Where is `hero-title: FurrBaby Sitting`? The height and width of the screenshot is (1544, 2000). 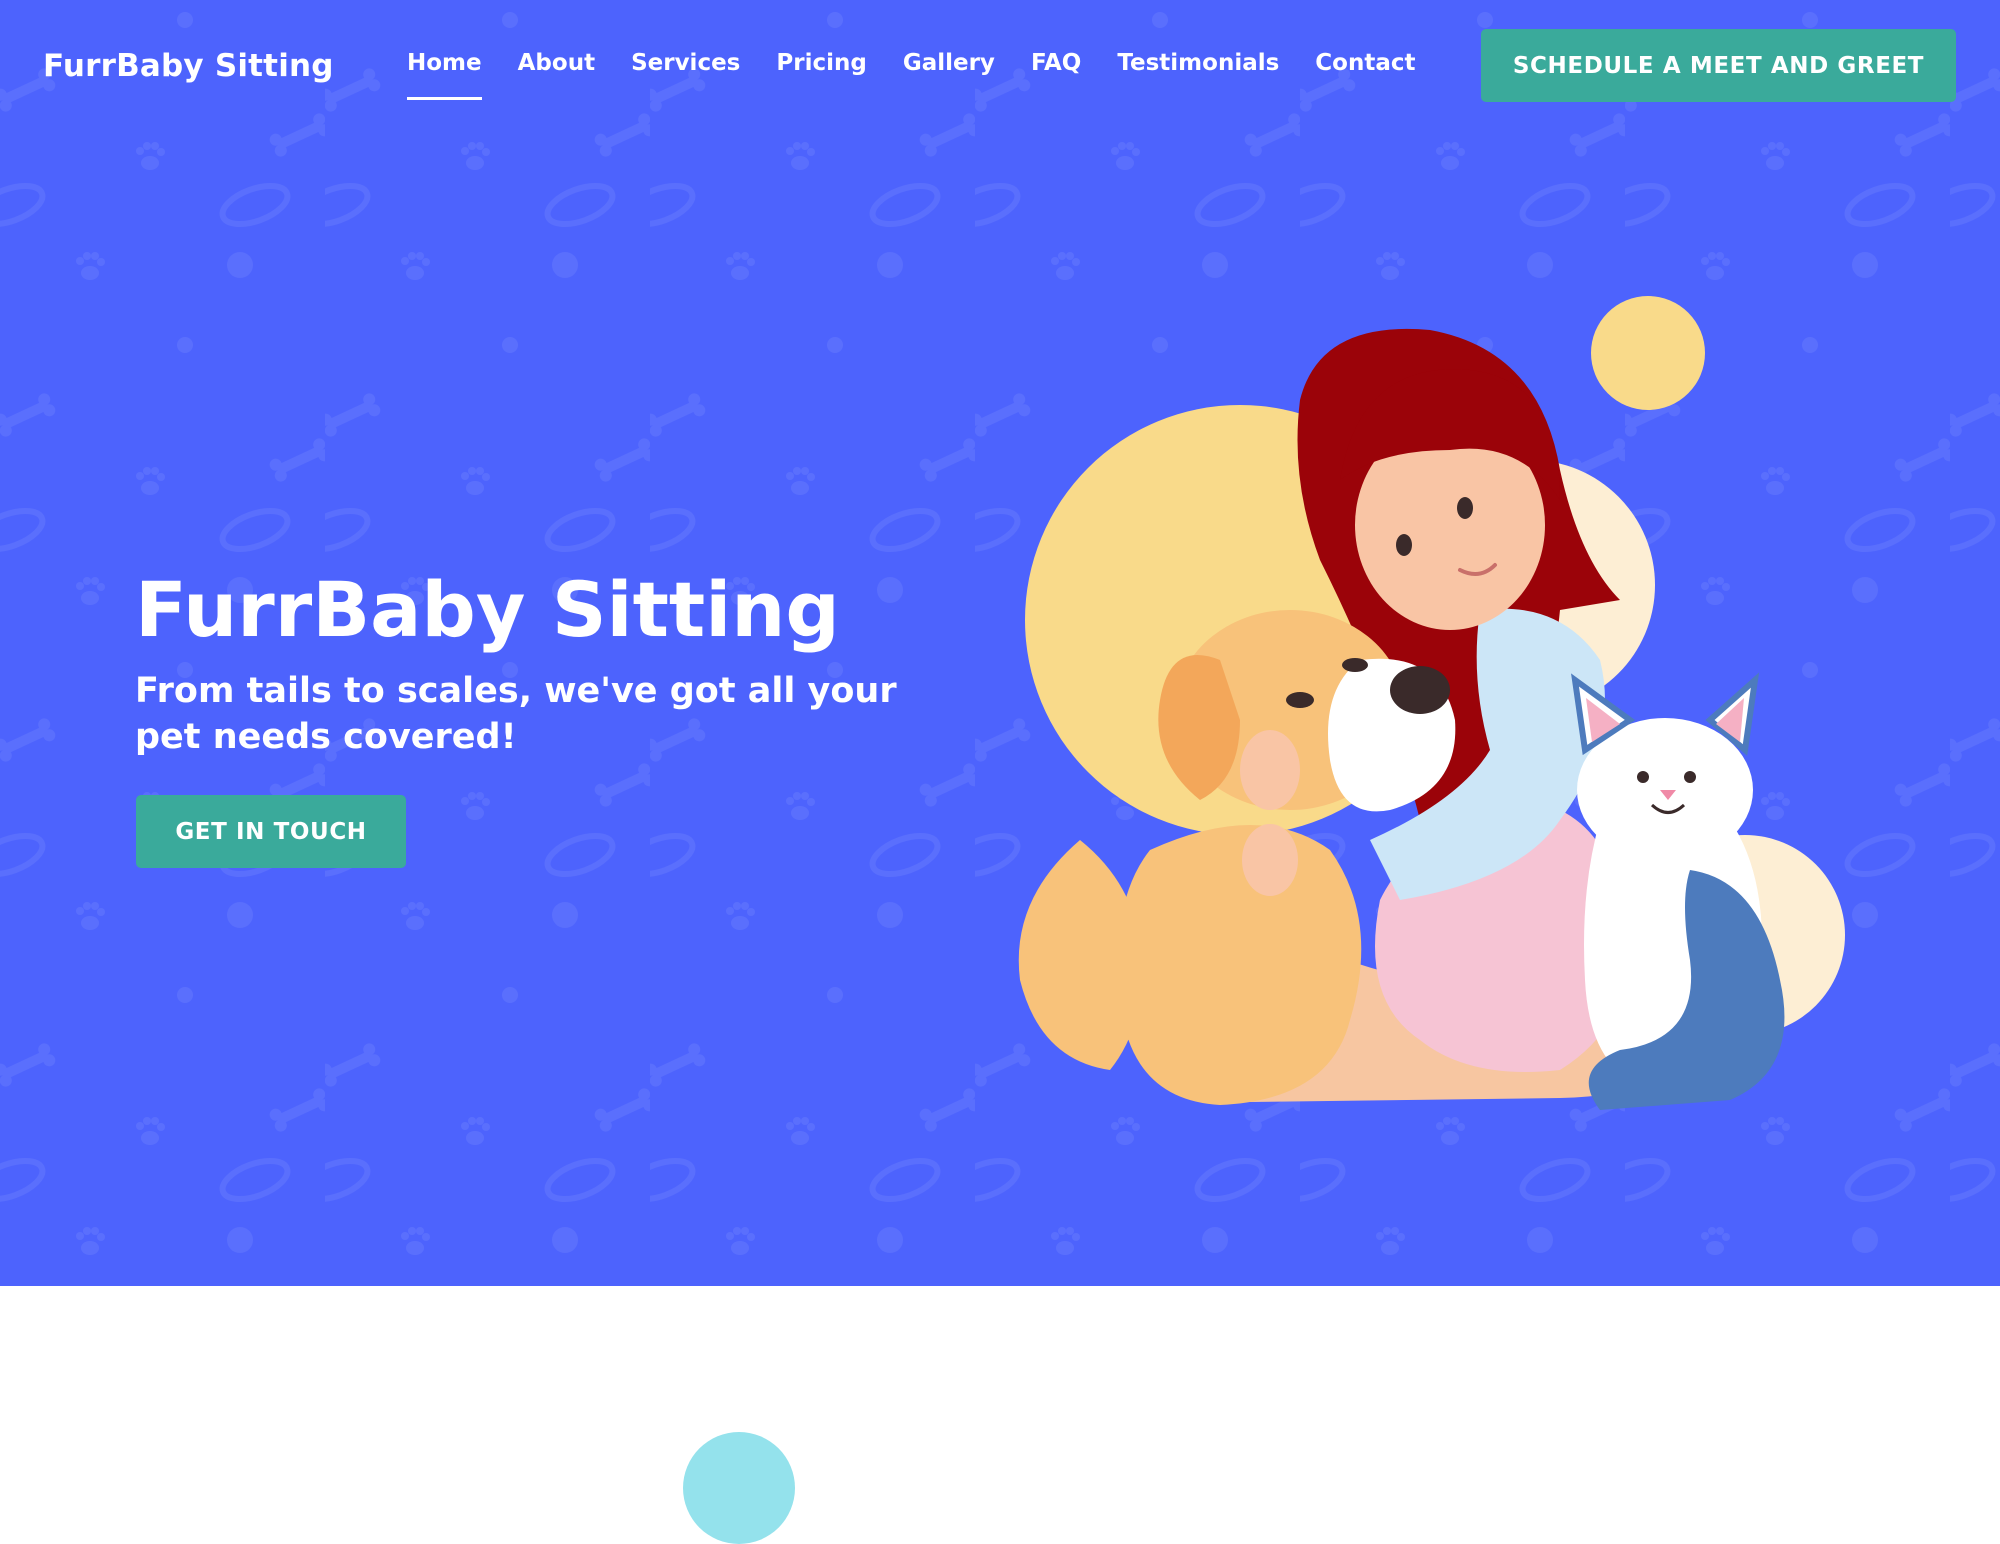 hero-title: FurrBaby Sitting is located at coordinates (487, 609).